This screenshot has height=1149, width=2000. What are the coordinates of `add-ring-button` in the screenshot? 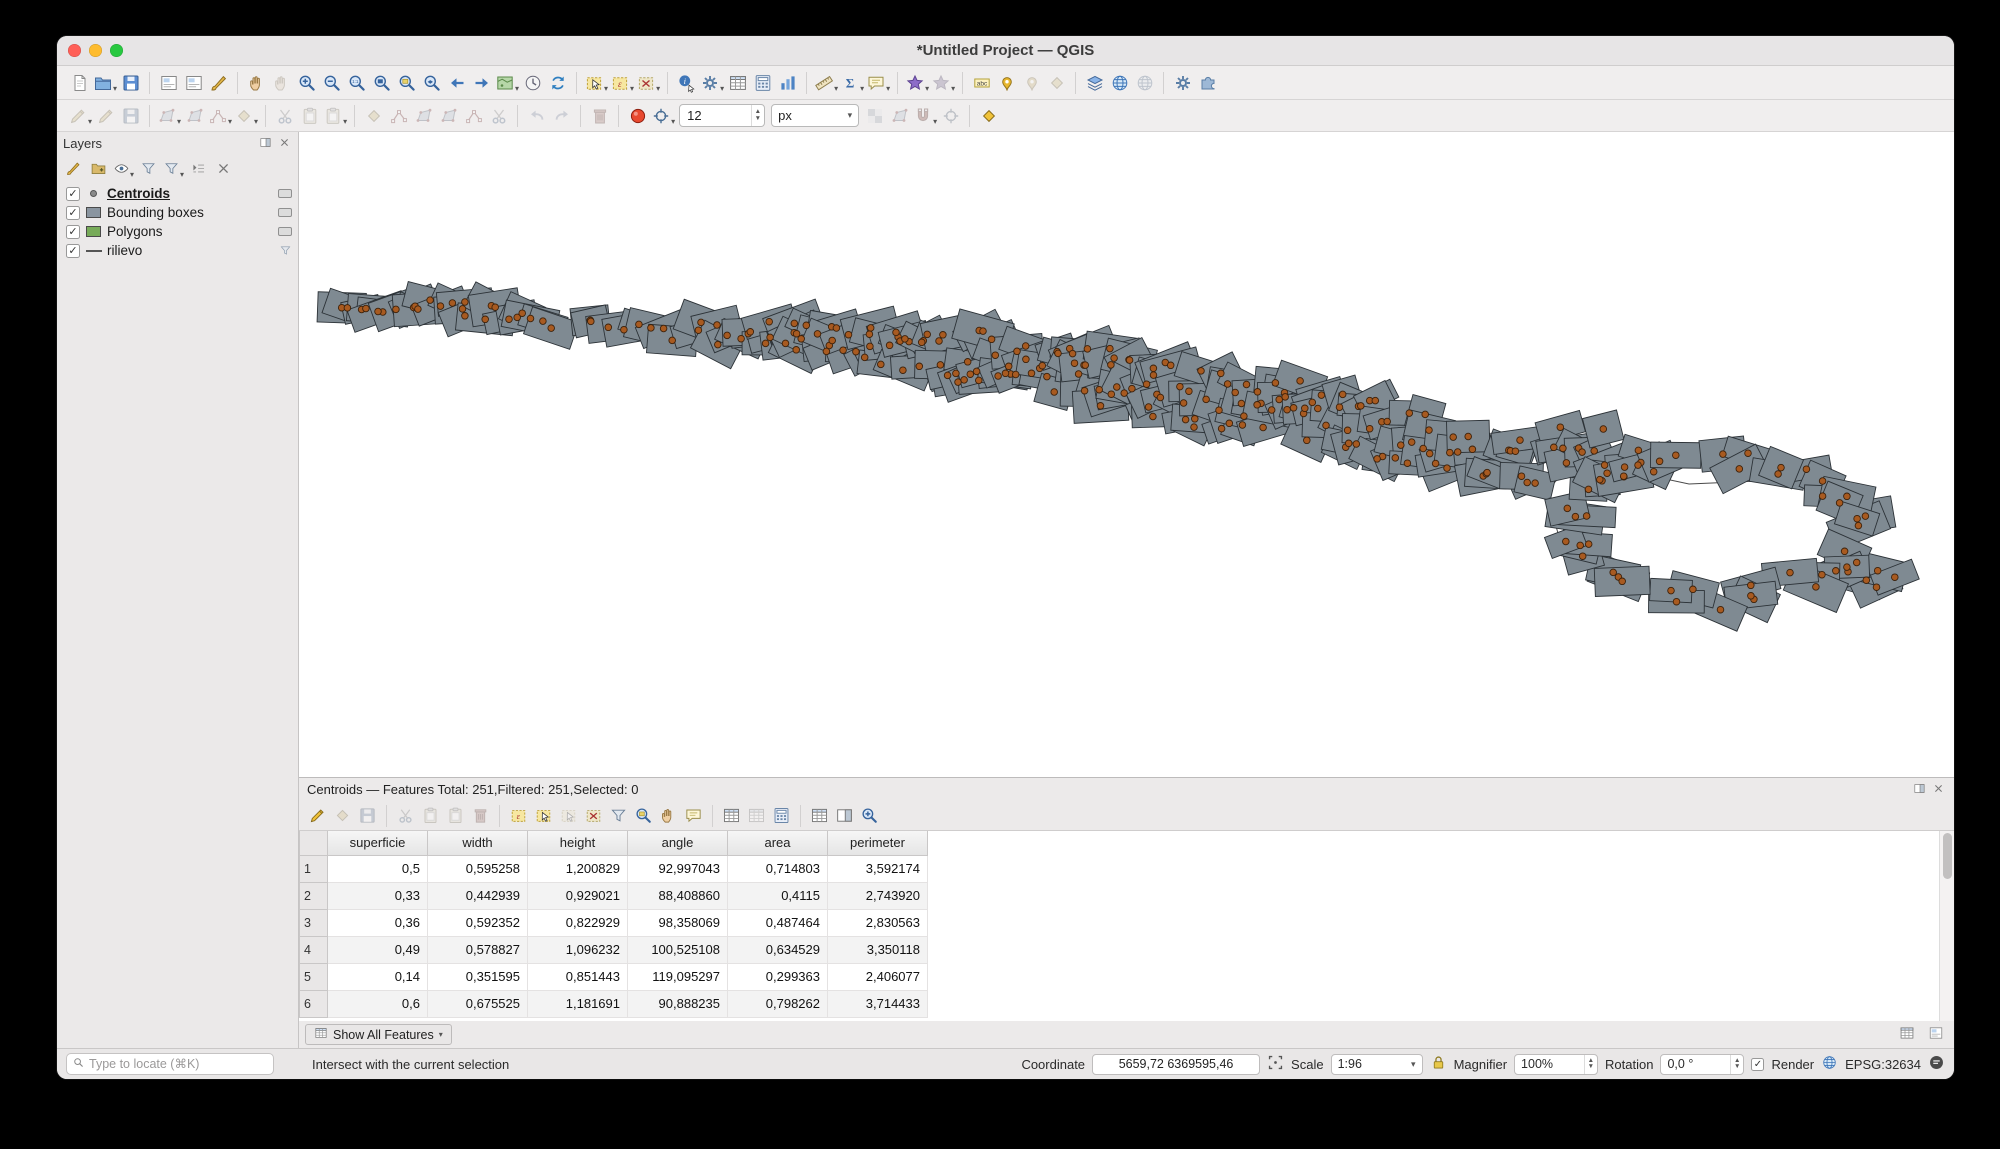 It's located at (423, 115).